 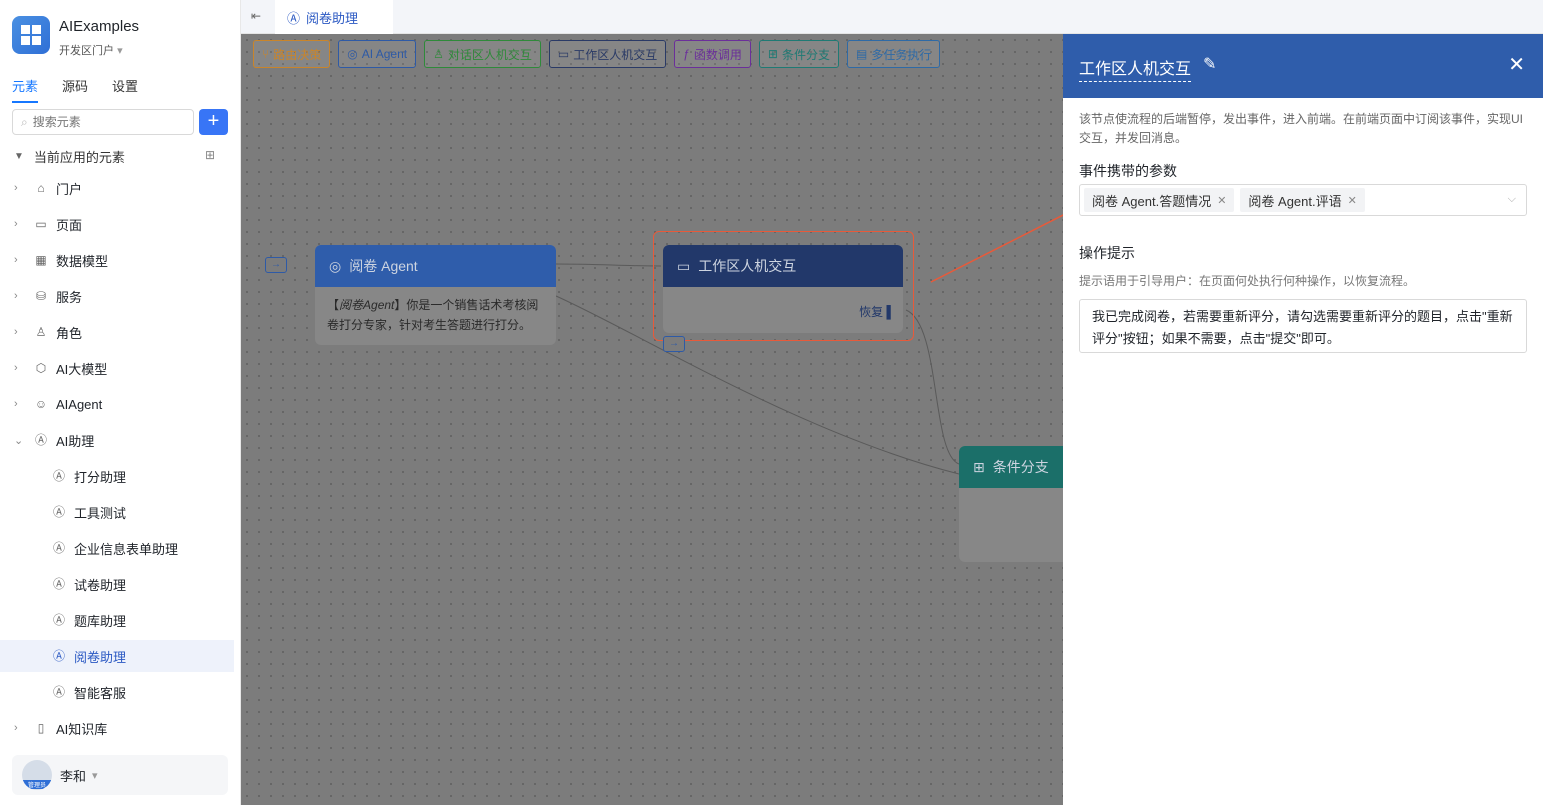 What do you see at coordinates (383, 266) in the screenshot?
I see `agent-node-title: 阅卷 Agent` at bounding box center [383, 266].